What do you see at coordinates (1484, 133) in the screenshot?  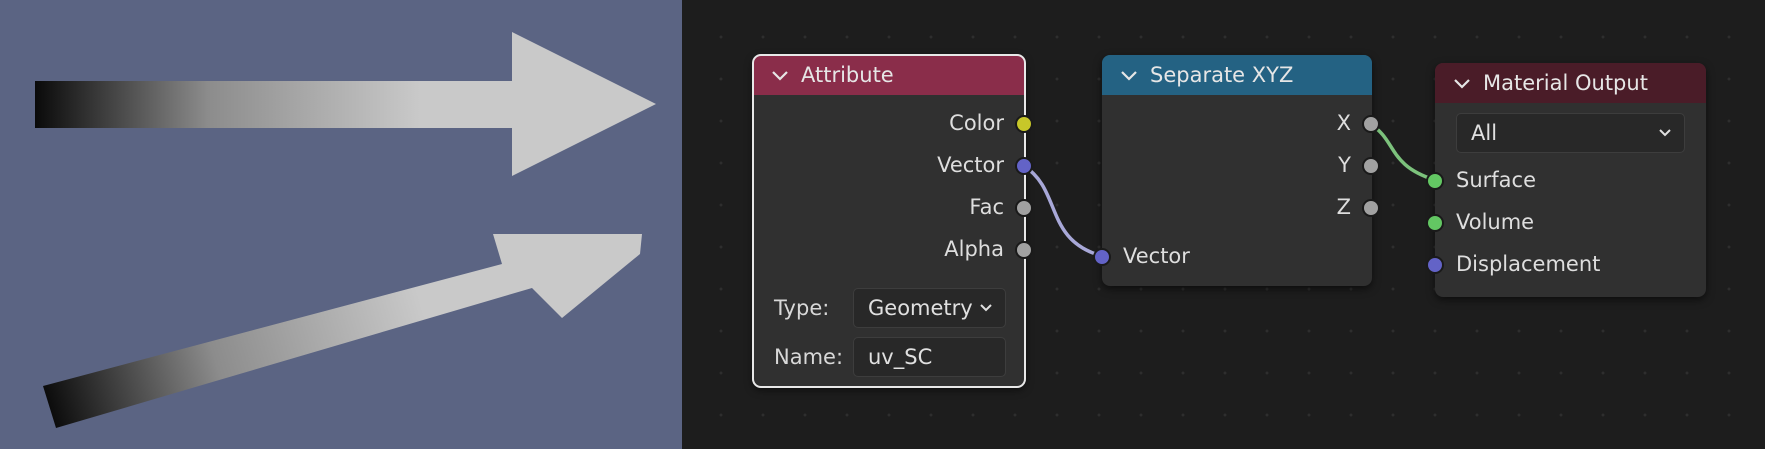 I see `target-dropdown-value: All` at bounding box center [1484, 133].